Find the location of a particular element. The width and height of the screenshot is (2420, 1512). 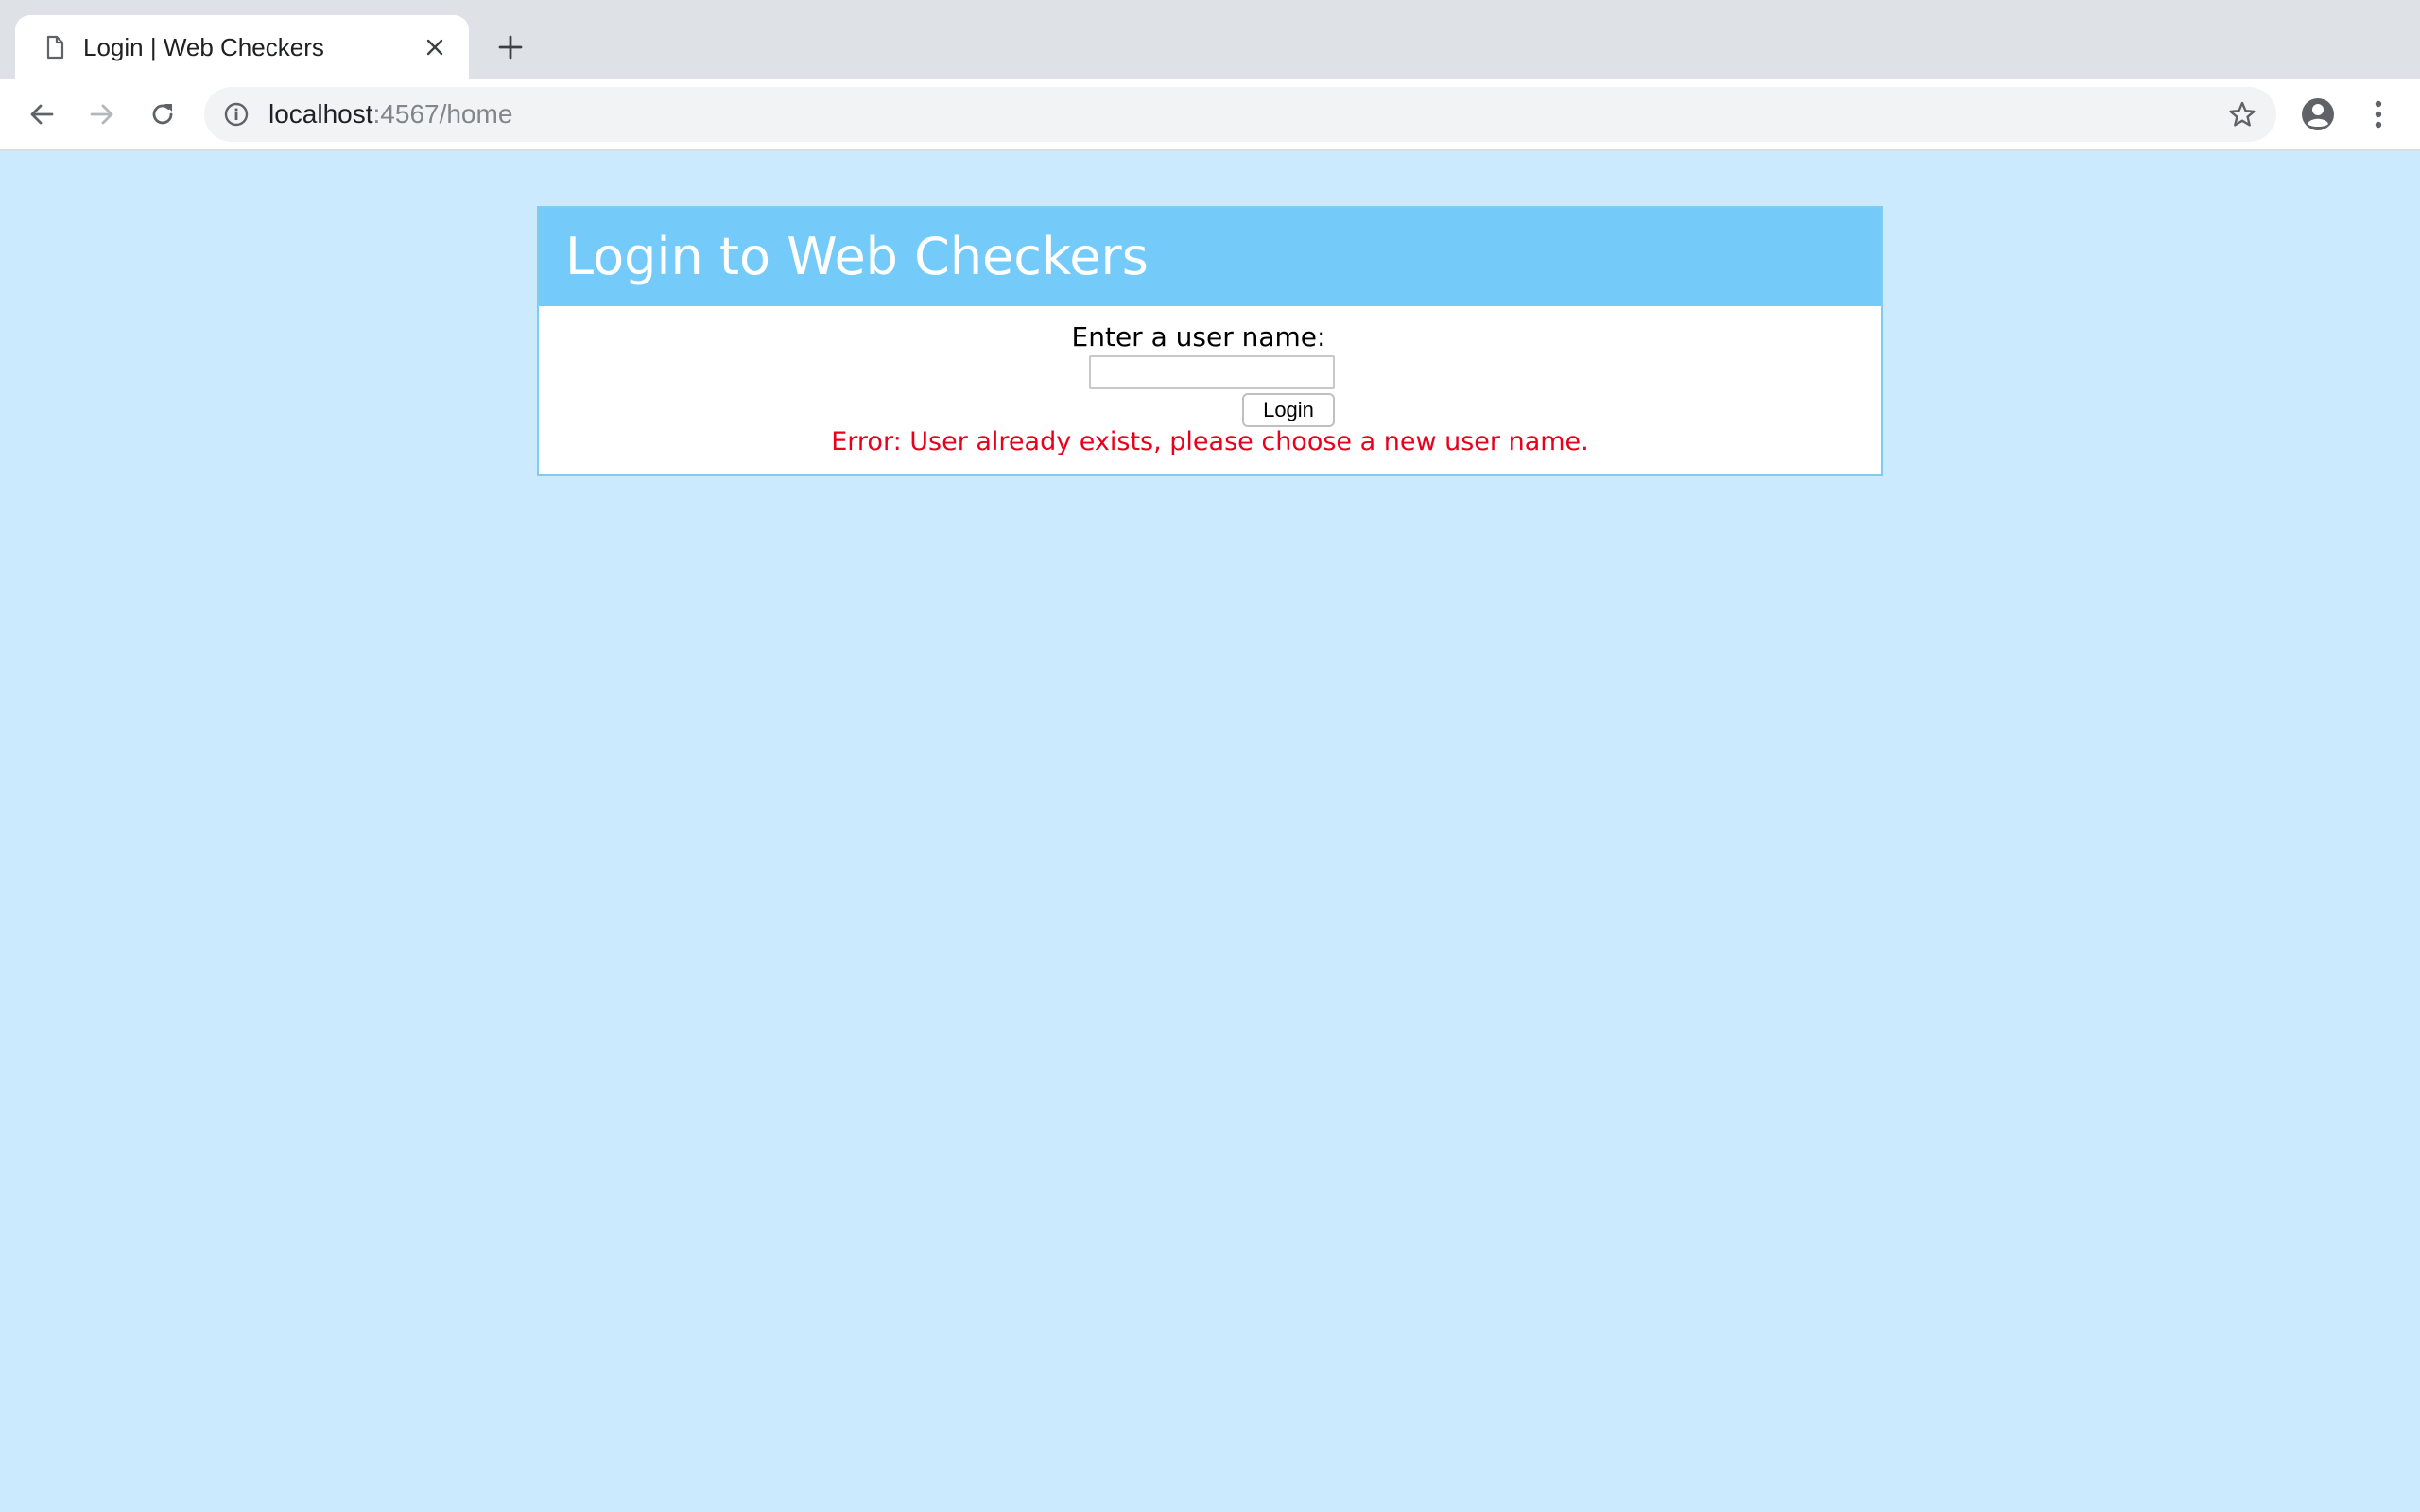

plus-icon is located at coordinates (511, 47).